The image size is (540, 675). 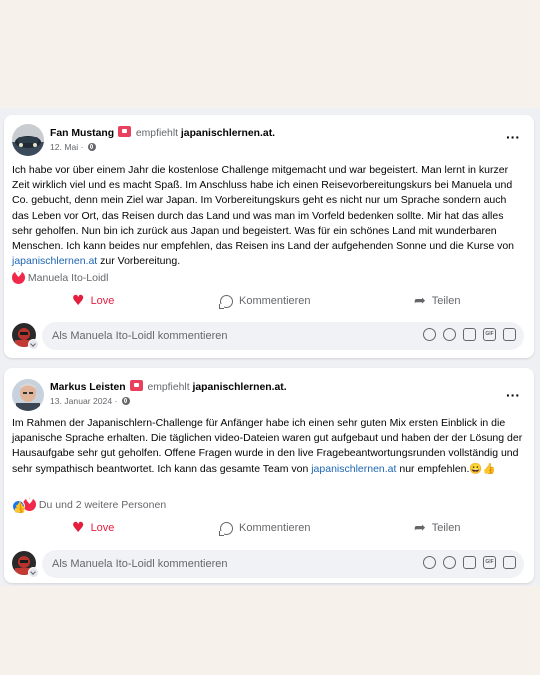 I want to click on reactions-summary: 👍 Du und 2 weitere Personen, so click(x=89, y=505).